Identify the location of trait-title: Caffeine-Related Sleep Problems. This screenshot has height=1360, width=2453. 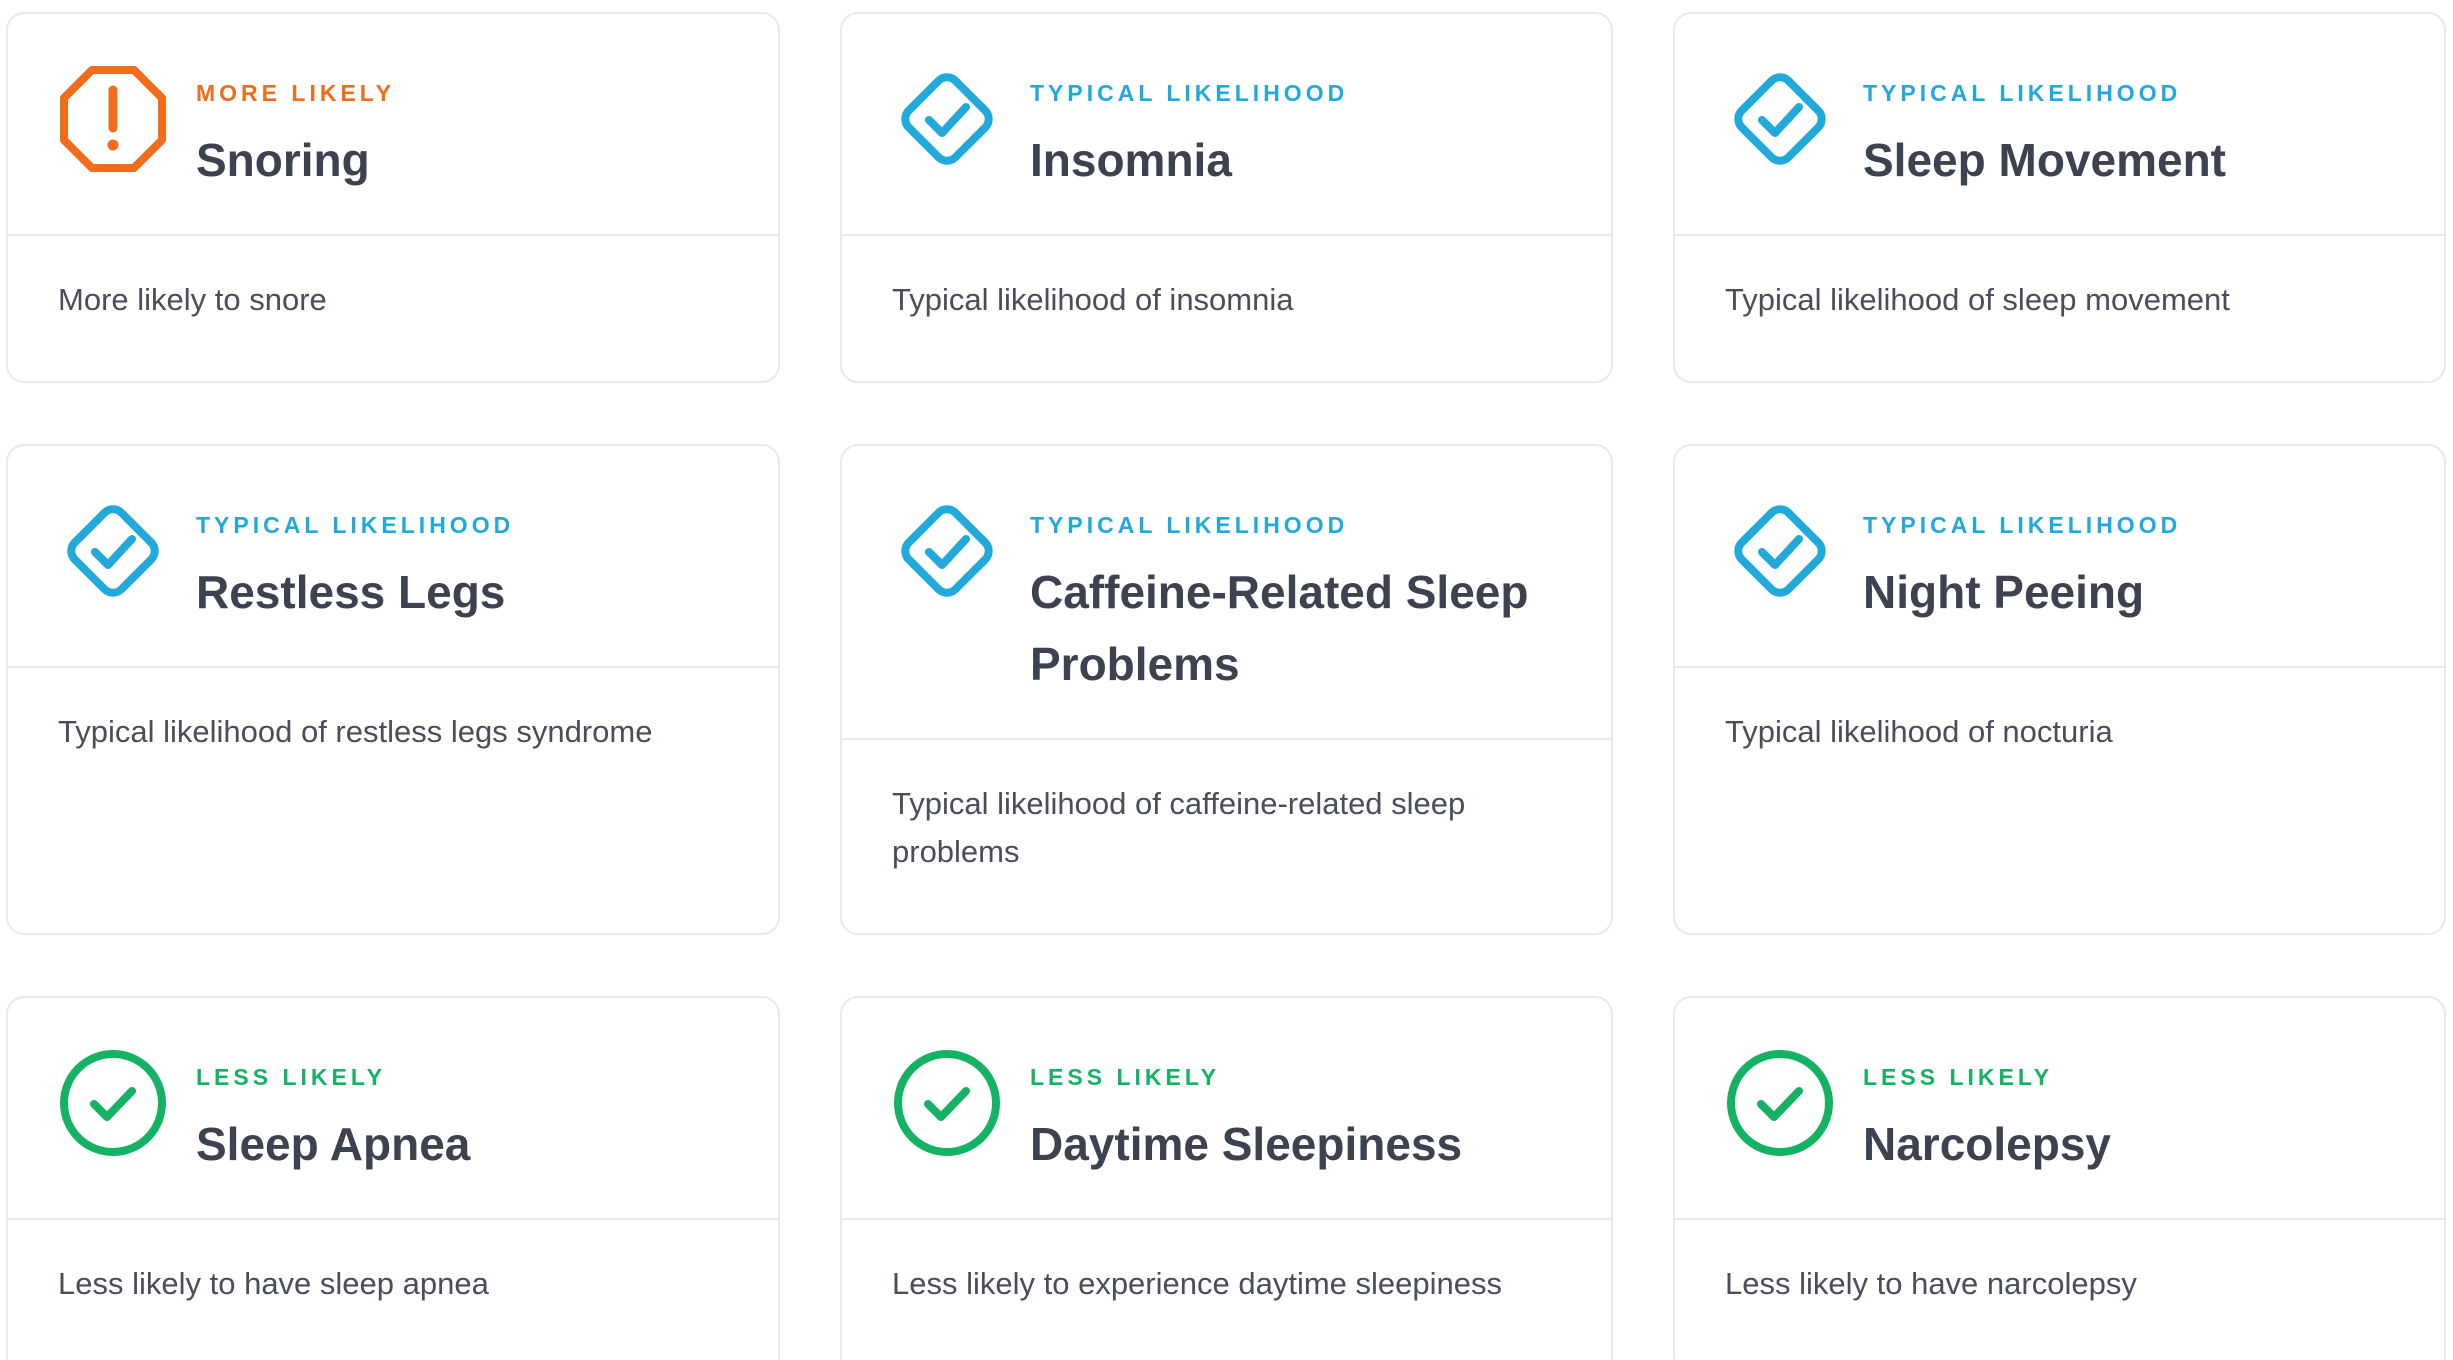
(1279, 628).